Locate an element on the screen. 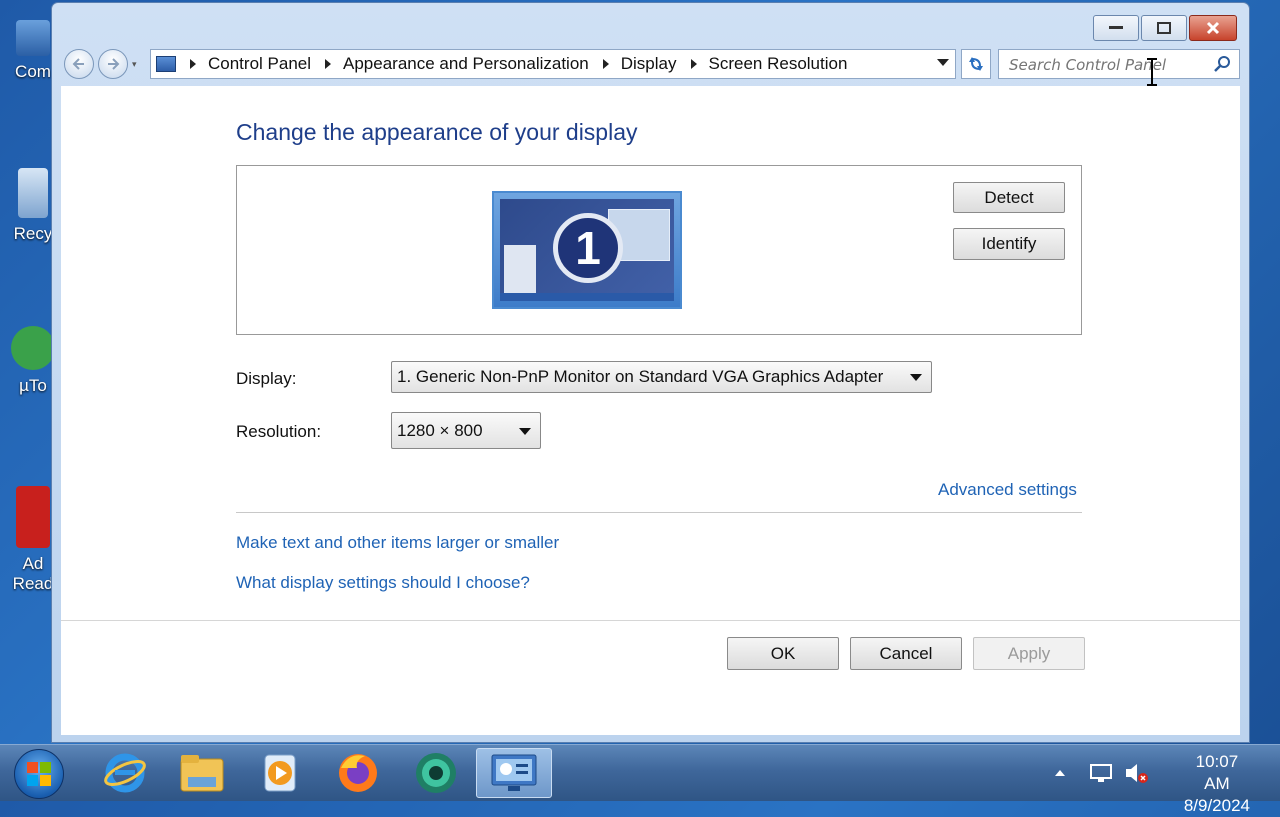 This screenshot has height=817, width=1280. address-dropdown-icon is located at coordinates (943, 62).